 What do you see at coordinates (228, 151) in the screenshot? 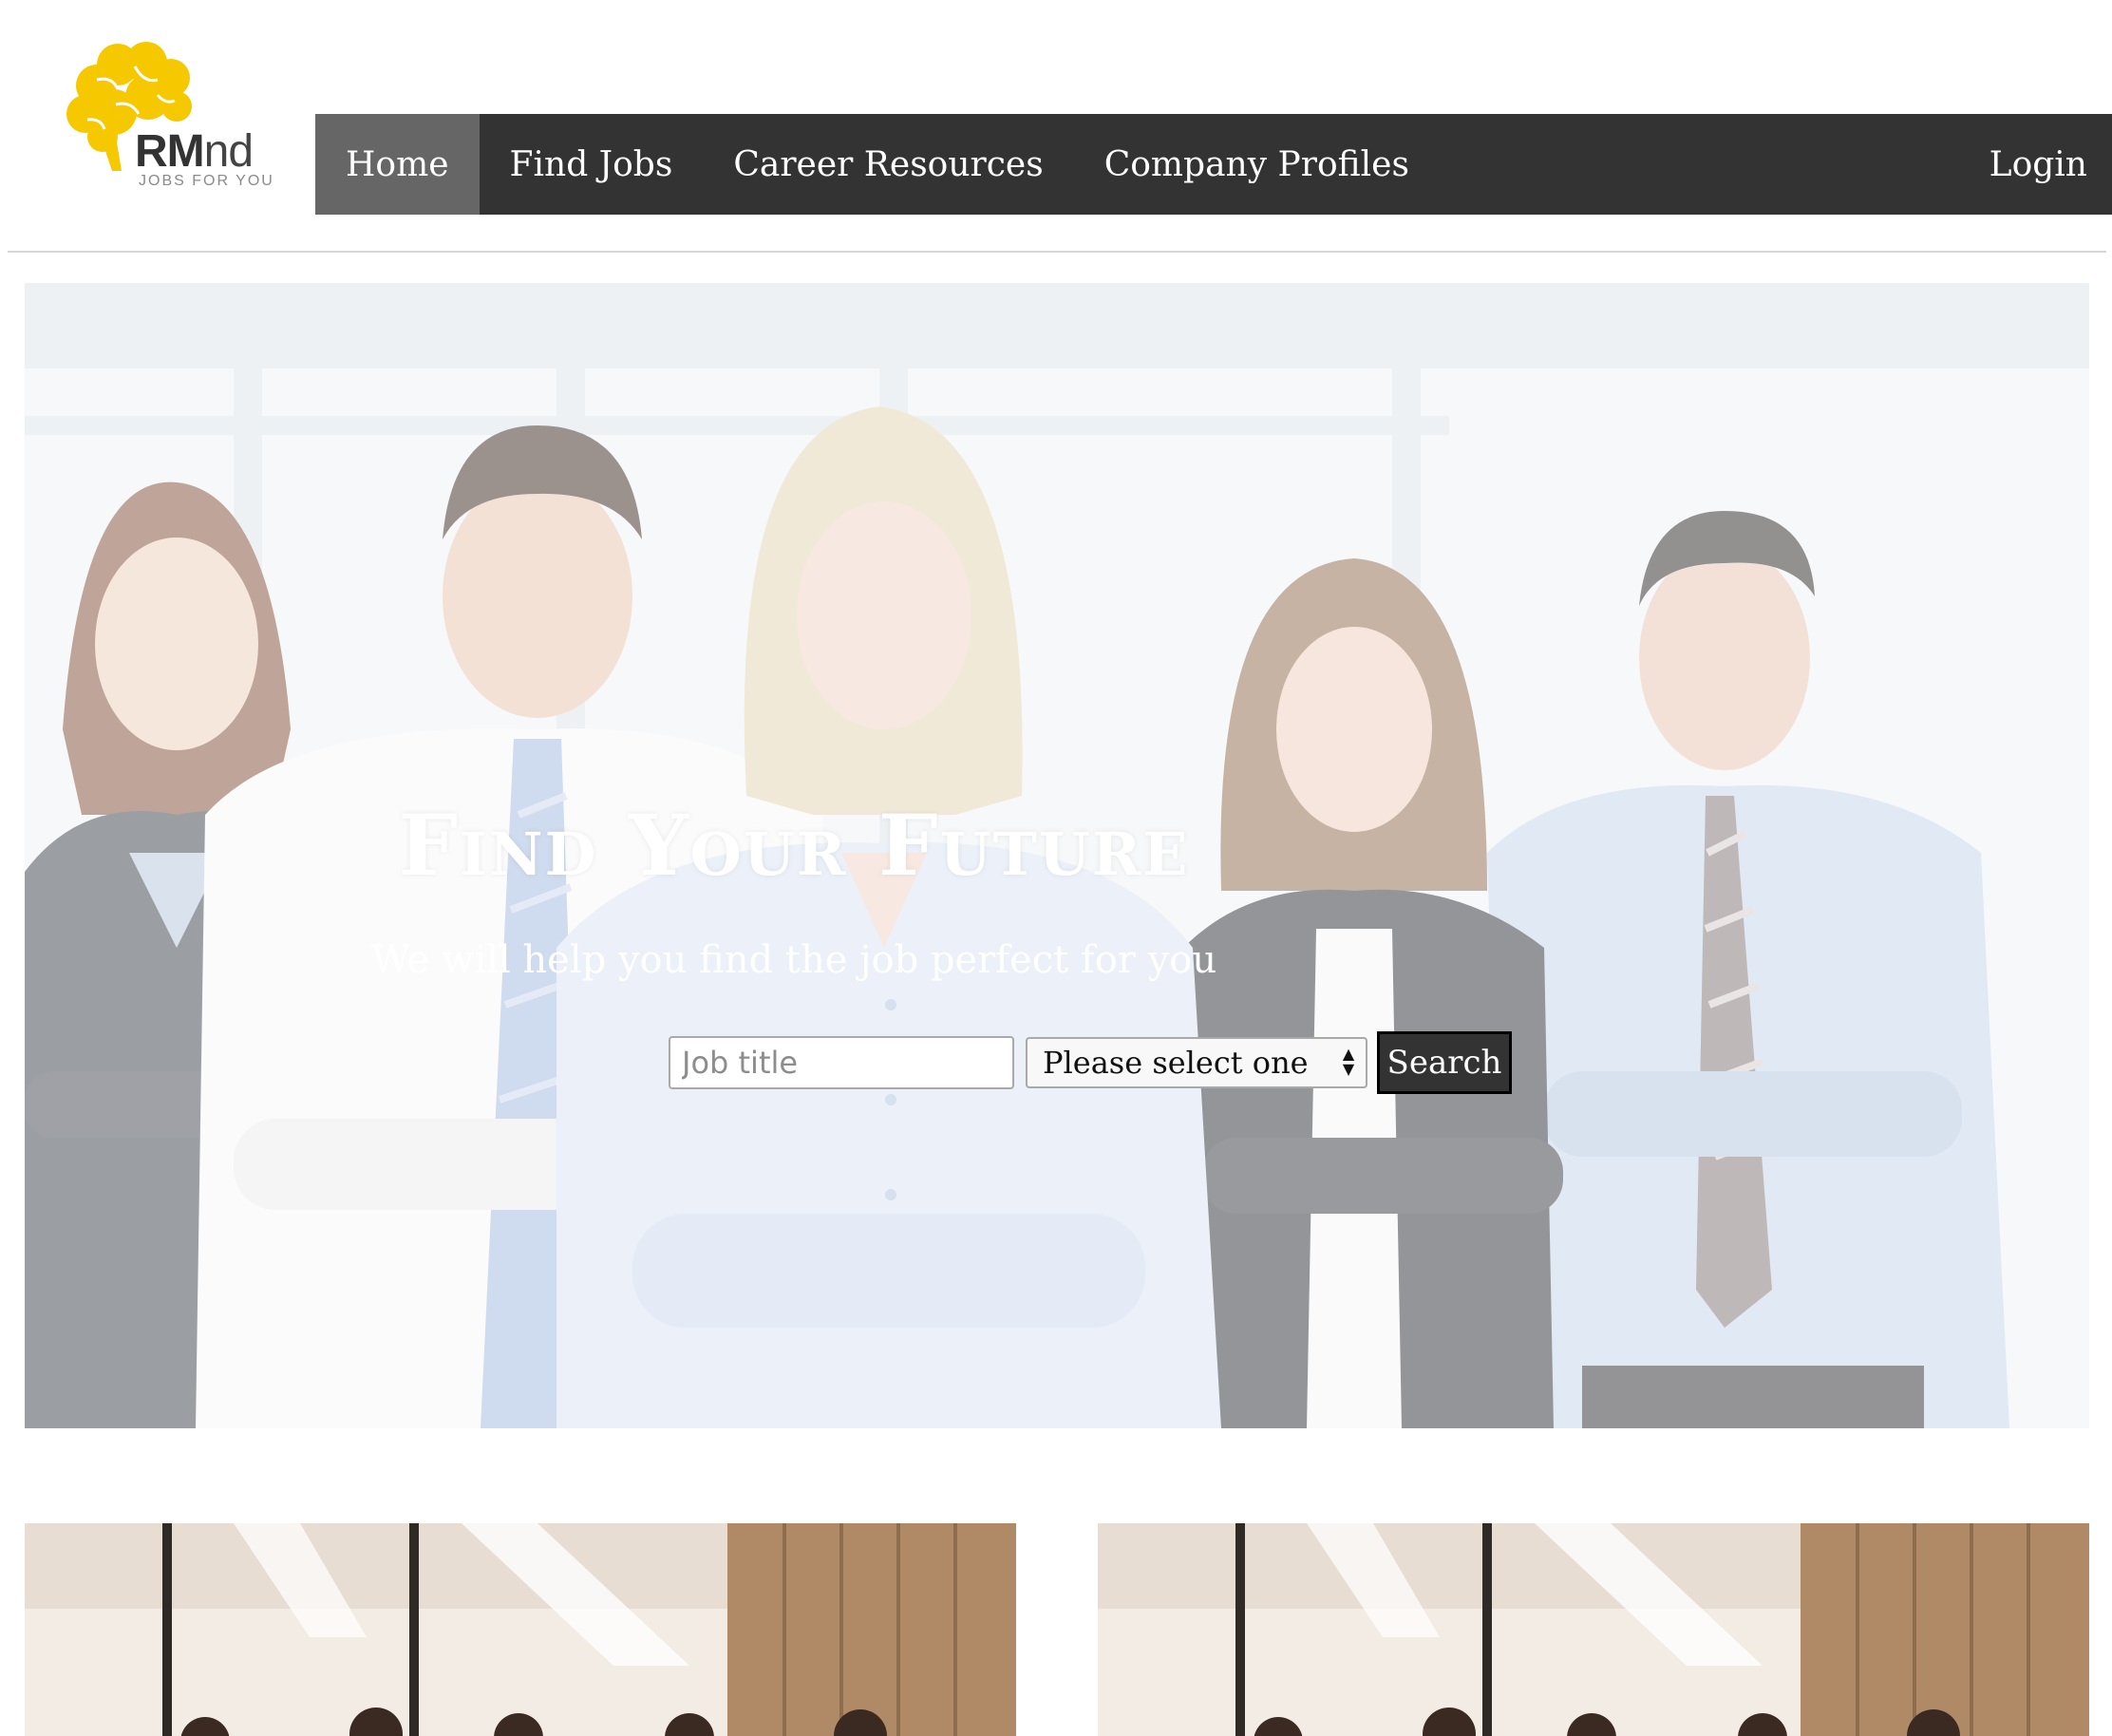
I see `logo-name-light: nd` at bounding box center [228, 151].